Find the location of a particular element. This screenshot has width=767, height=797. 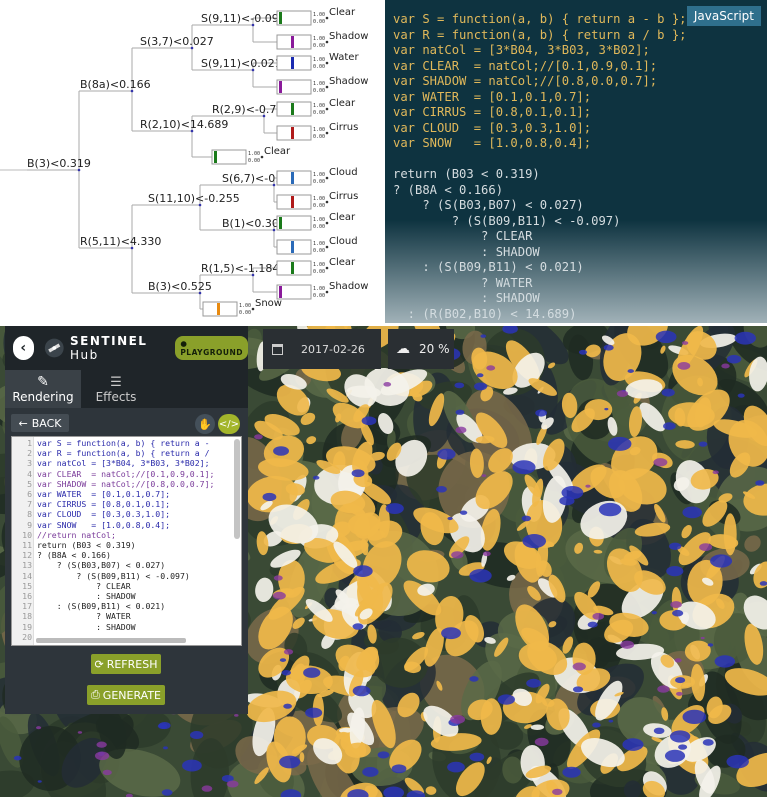

cloud-percent: 20 % is located at coordinates (434, 349).